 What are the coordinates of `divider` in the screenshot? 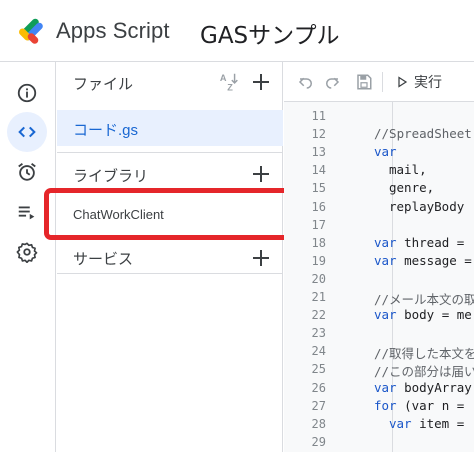 It's located at (170, 273).